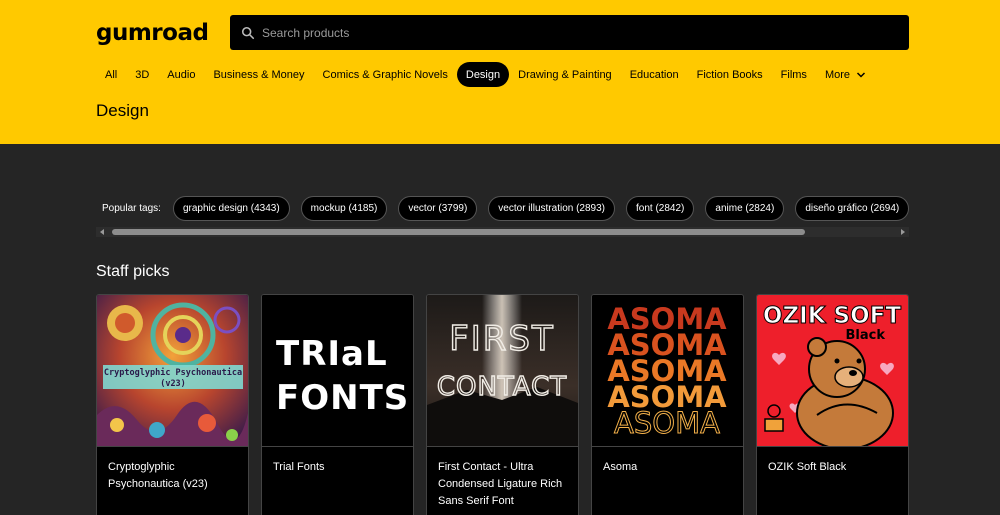 This screenshot has width=1000, height=515. I want to click on tag-mockup: mockup (4185), so click(344, 208).